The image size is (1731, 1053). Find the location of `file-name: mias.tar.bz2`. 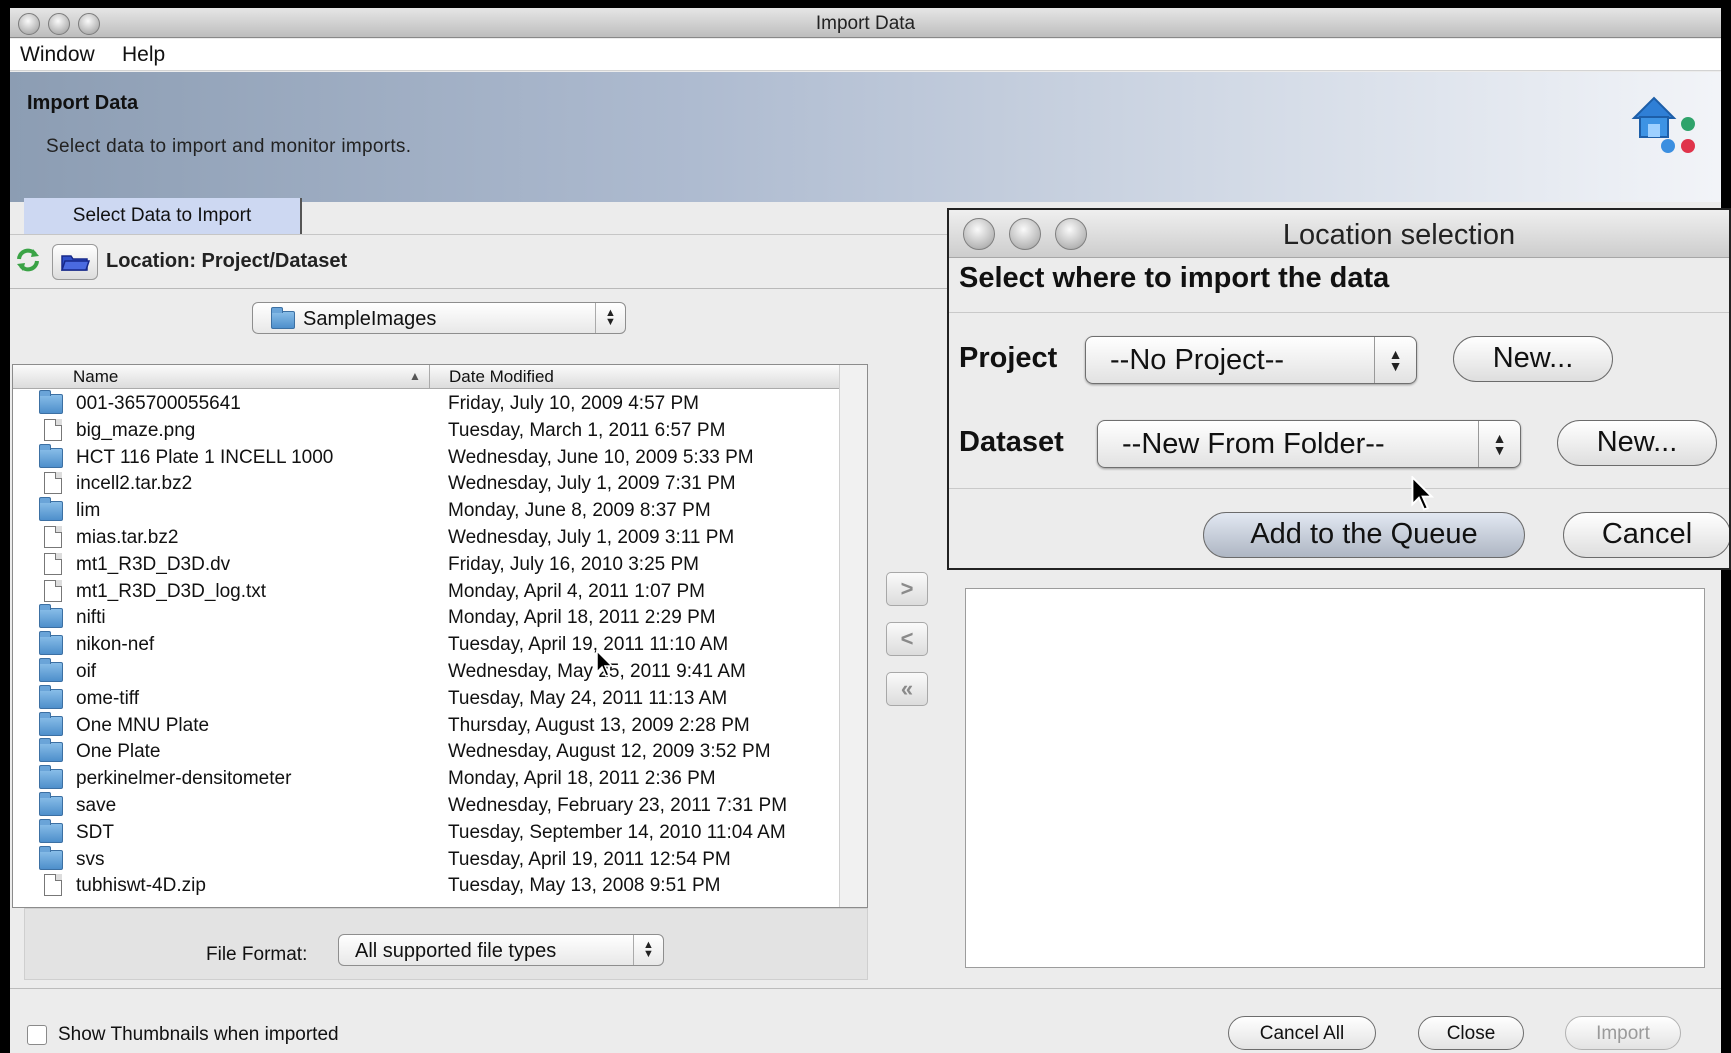

file-name: mias.tar.bz2 is located at coordinates (127, 537).